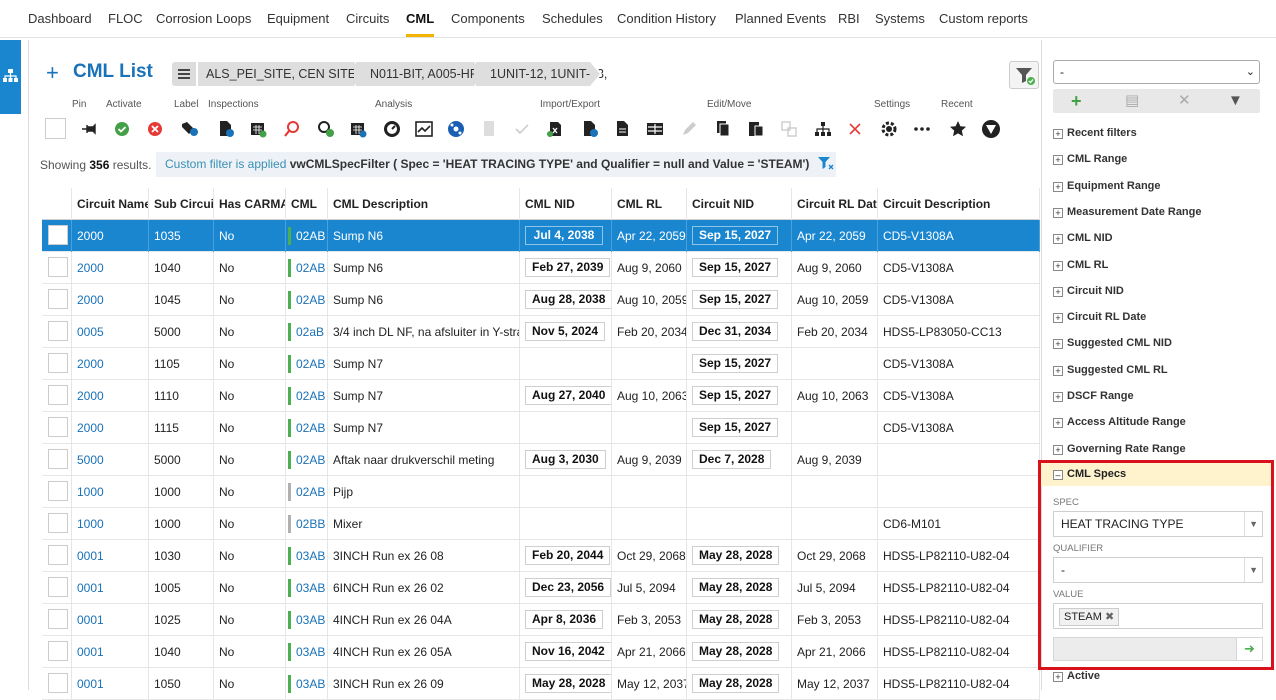 This screenshot has height=700, width=1276. What do you see at coordinates (541, 524) in the screenshot?
I see `table-row: 1000 1000 No 02BB Mixer CD6-M101` at bounding box center [541, 524].